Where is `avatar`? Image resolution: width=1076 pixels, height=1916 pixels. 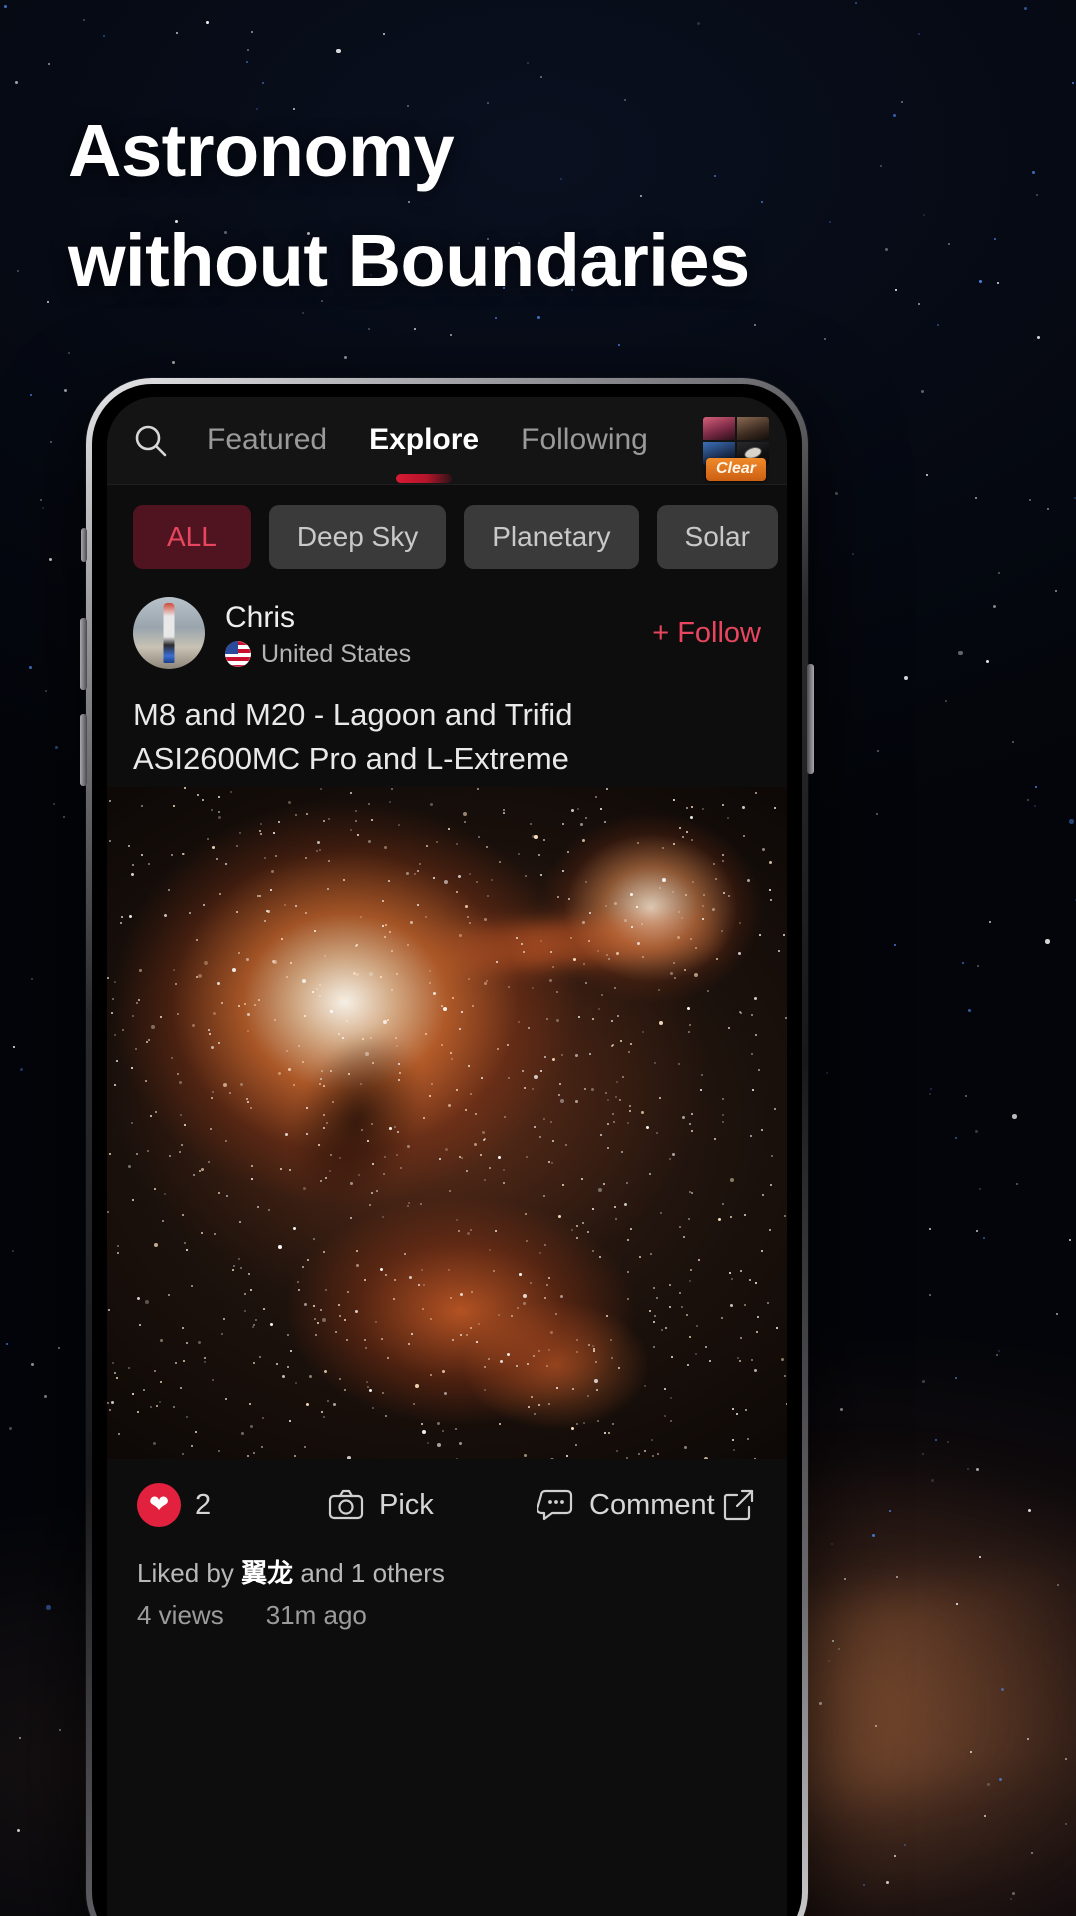 avatar is located at coordinates (169, 633).